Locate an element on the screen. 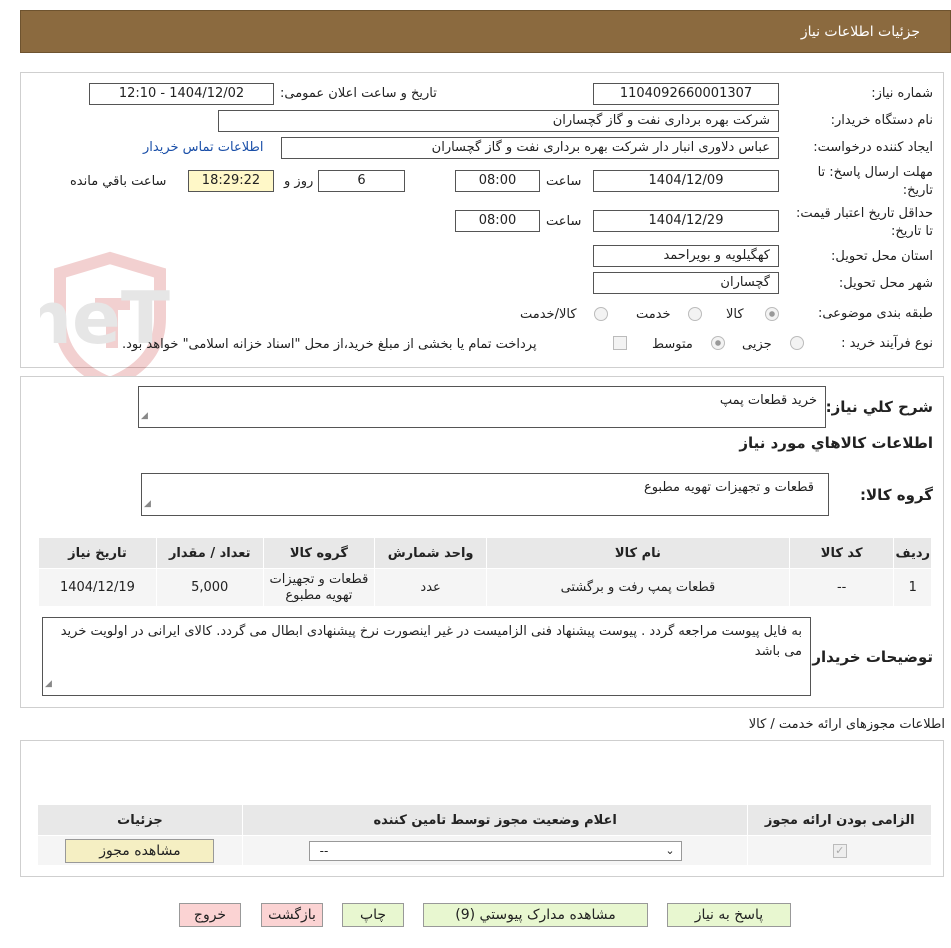 Image resolution: width=951 pixels, height=948 pixels. buyer-label: نام دستگاه خریدار: is located at coordinates (881, 120).